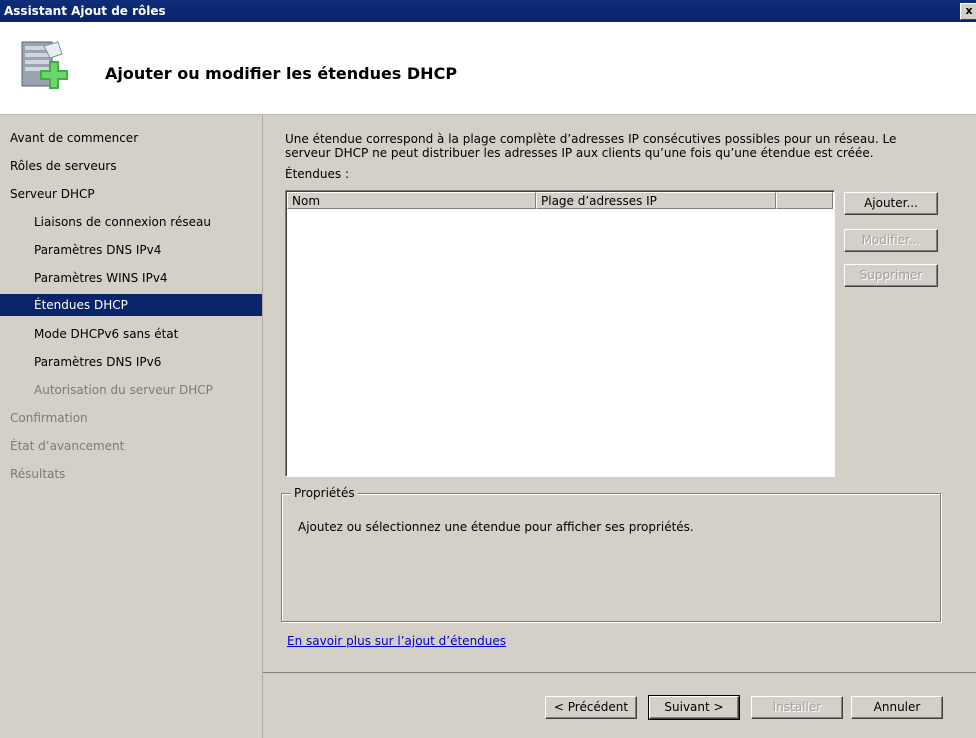  I want to click on wizard-header: Ajouter ou modifier les étendues DHCP, so click(488, 68).